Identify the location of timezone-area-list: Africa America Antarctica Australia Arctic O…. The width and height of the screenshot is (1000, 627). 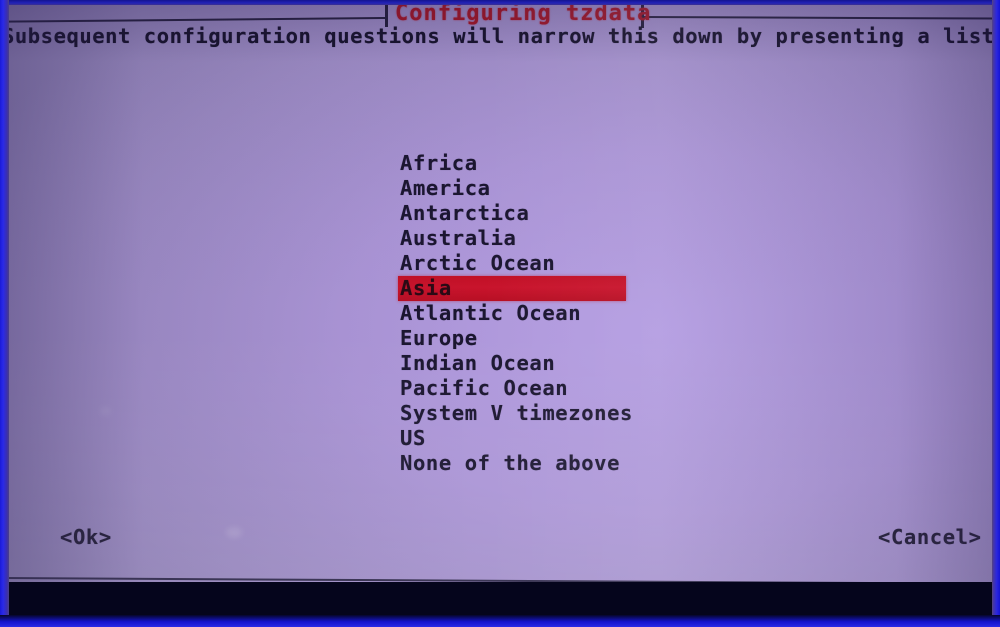
(515, 313).